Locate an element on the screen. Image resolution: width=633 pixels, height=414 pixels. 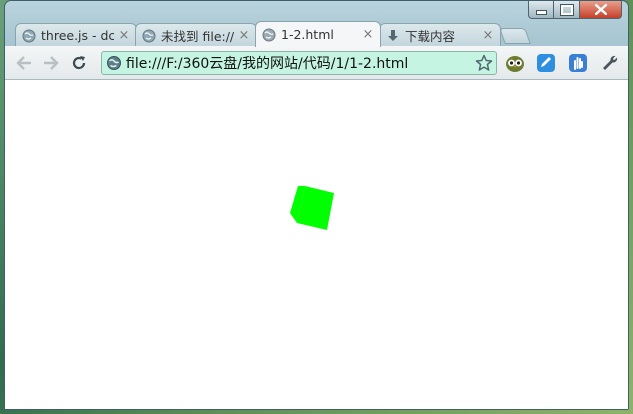
tab-label: three.js - dc is located at coordinates (77, 35).